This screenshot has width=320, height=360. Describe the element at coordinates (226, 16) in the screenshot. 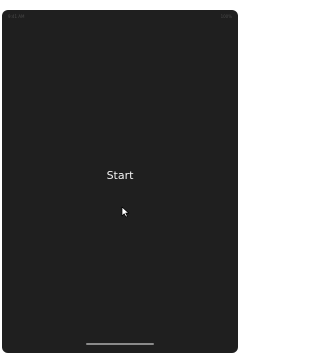

I see `status-battery: 100%` at that location.